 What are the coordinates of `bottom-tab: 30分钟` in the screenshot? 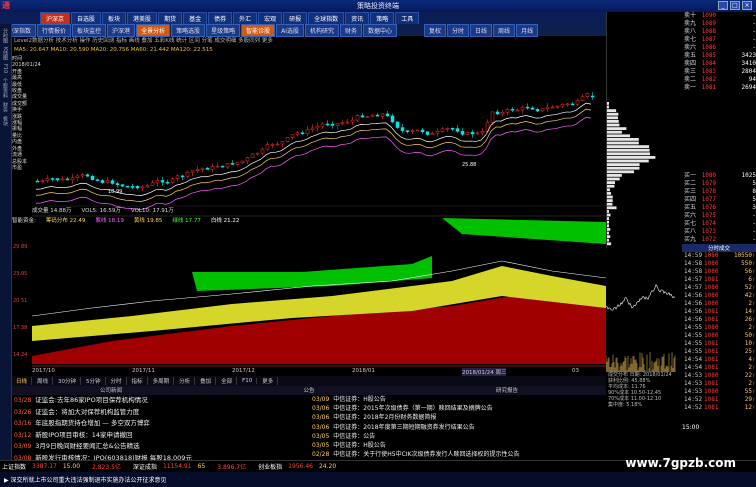 It's located at (68, 381).